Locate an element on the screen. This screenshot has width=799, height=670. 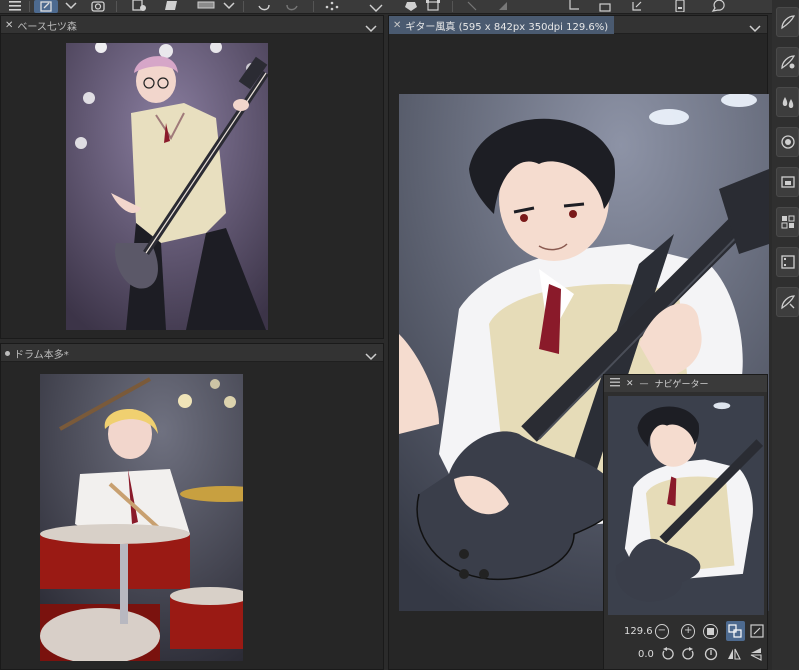
new-canvas-icon is located at coordinates (139, 6).